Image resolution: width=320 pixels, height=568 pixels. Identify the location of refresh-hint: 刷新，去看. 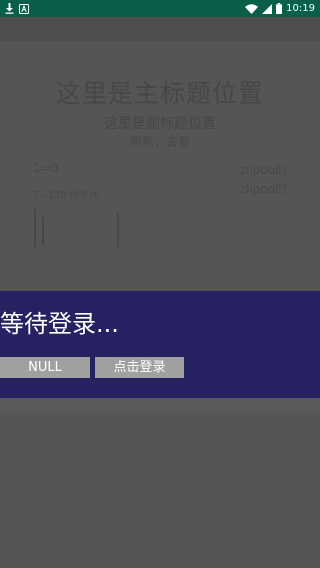
(159, 142).